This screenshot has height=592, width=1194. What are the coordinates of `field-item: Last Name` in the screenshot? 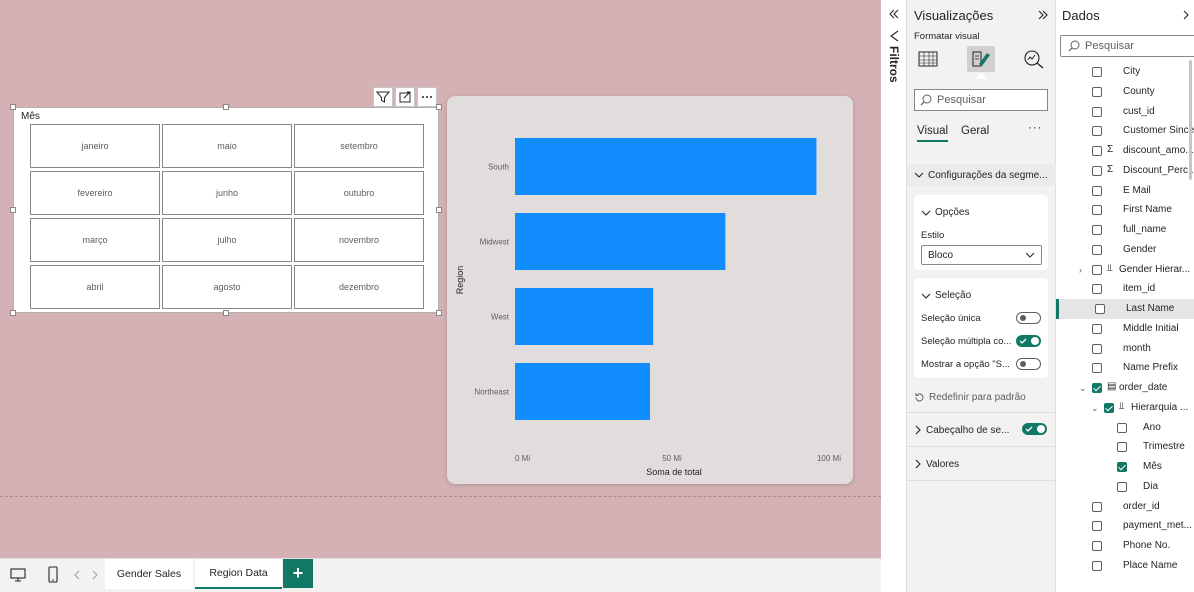 It's located at (1125, 309).